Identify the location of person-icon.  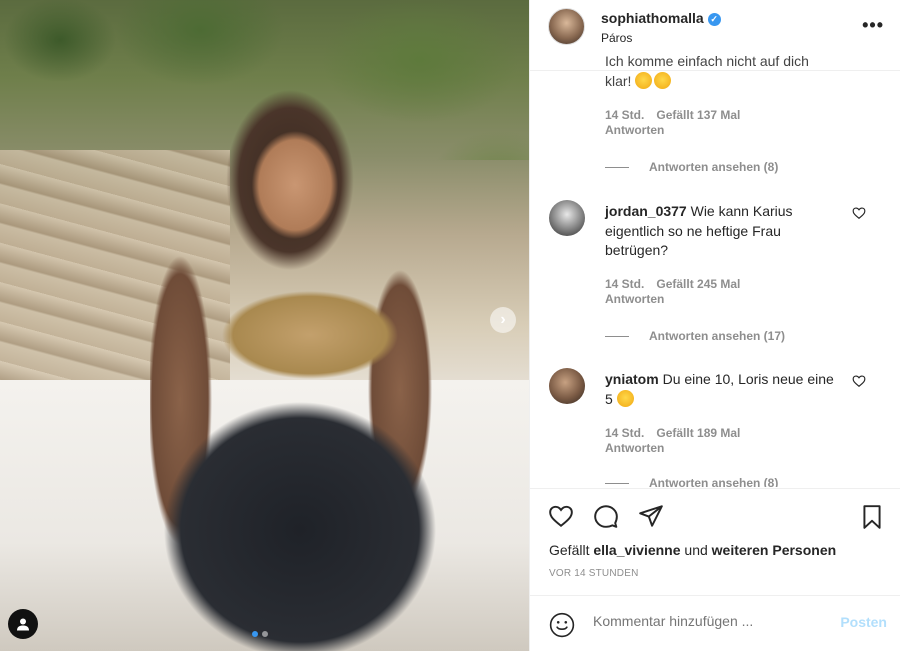
(23, 624).